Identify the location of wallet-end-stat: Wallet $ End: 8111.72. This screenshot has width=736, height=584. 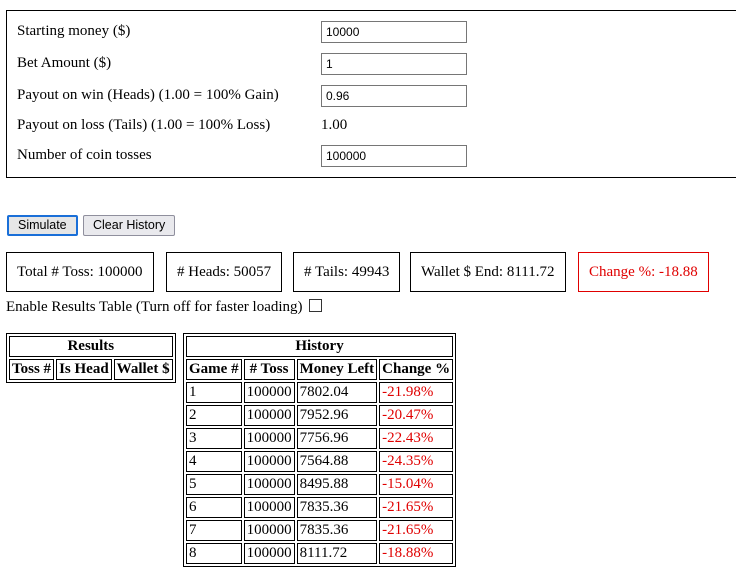
(488, 272).